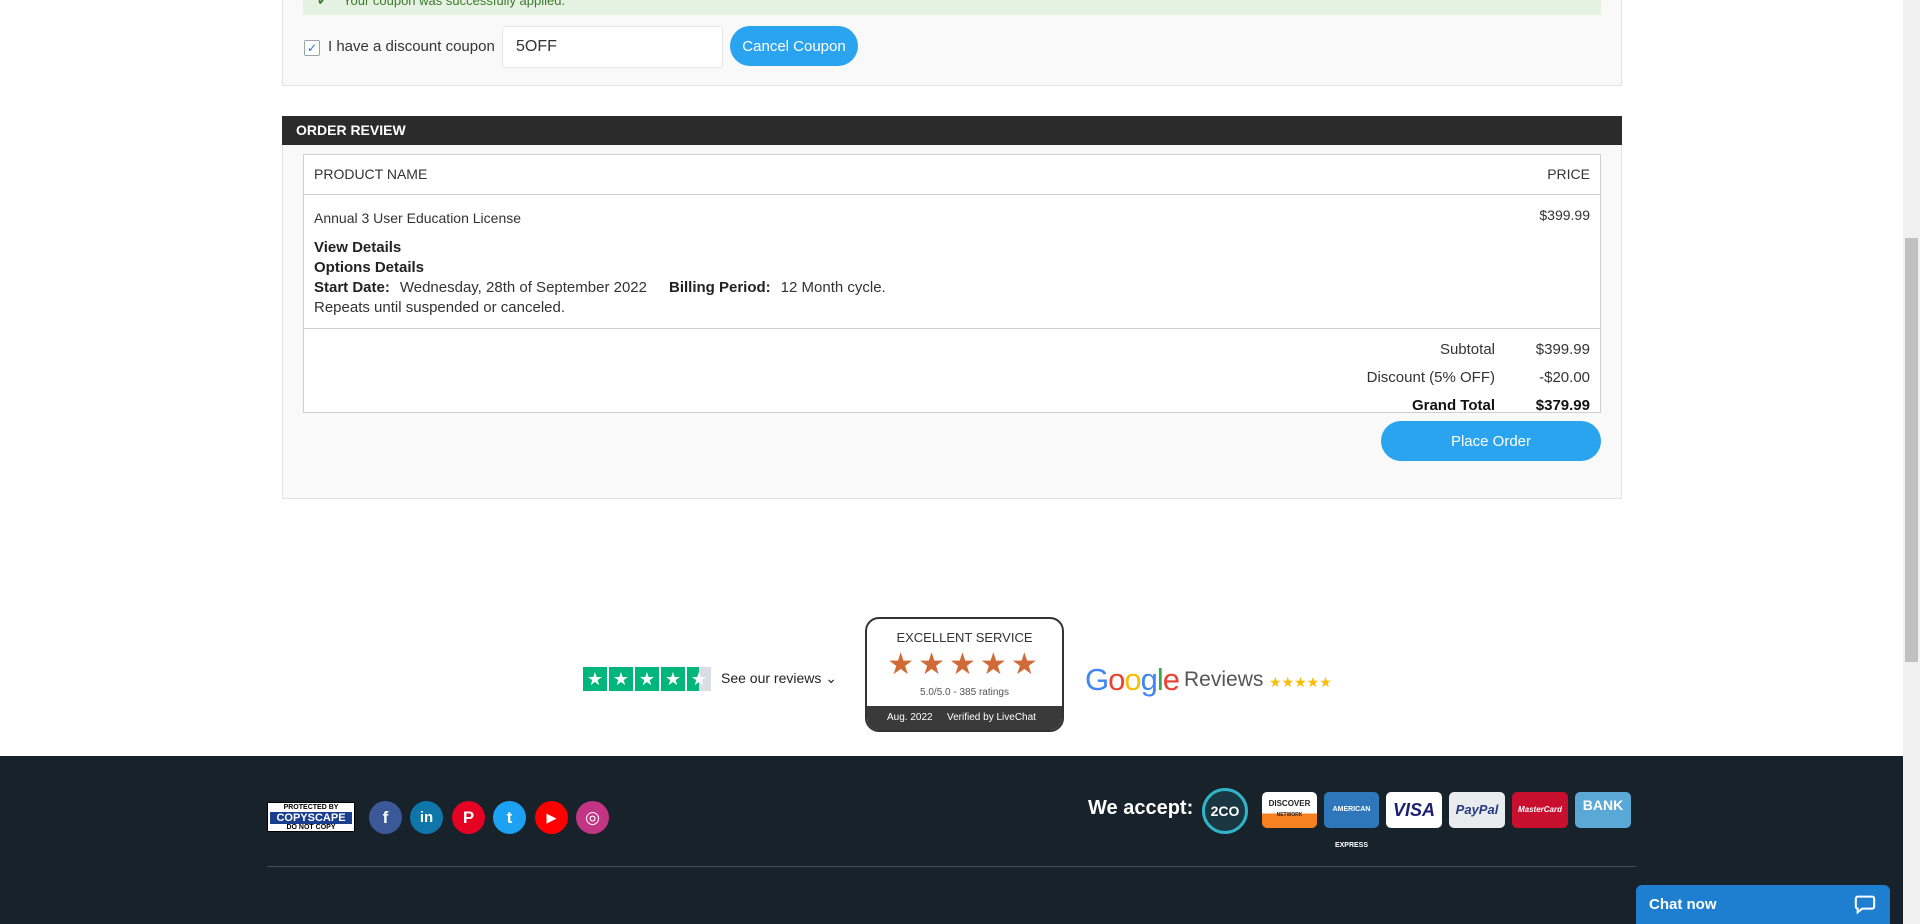  Describe the element at coordinates (426, 817) in the screenshot. I see `linkedin-icon: in` at that location.